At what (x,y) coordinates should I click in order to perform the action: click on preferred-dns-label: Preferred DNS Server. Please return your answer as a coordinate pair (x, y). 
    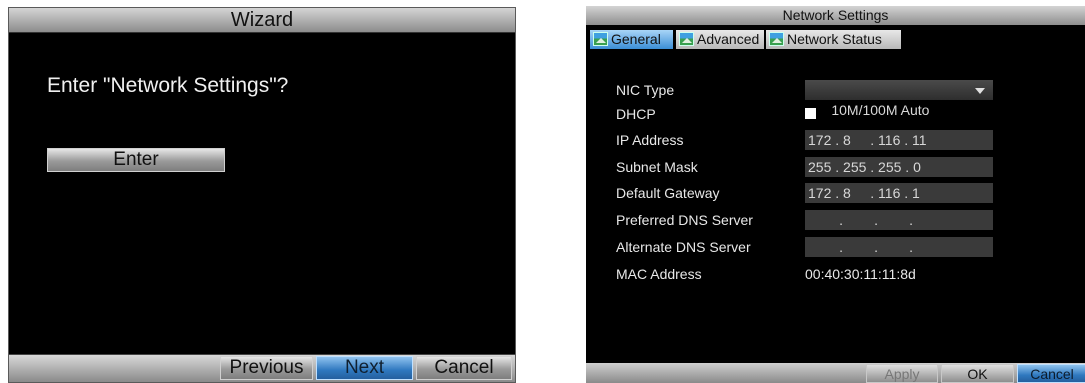
    Looking at the image, I should click on (684, 220).